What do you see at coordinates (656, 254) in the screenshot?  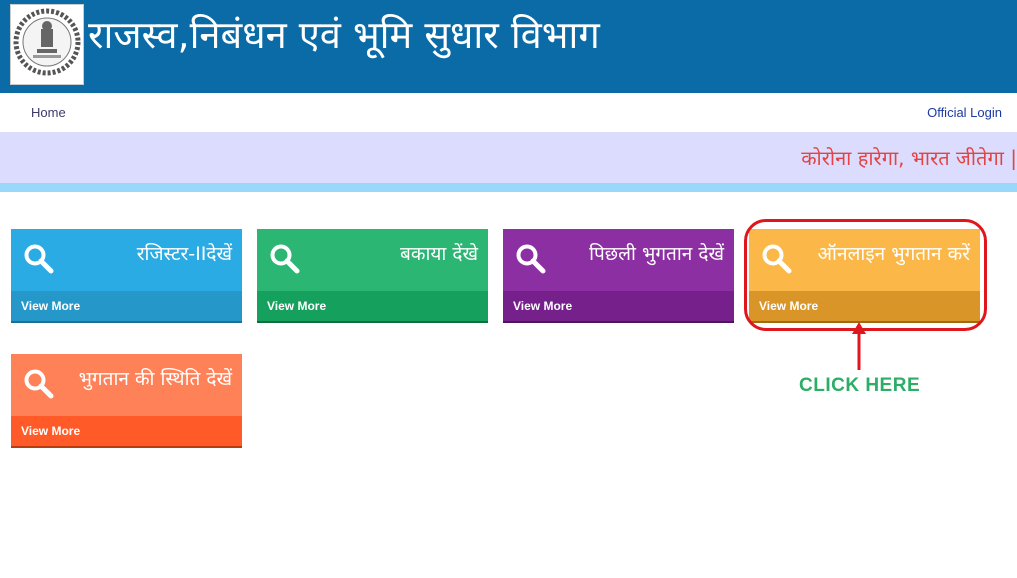 I see `tile-title: पिछली भुगतान देखें` at bounding box center [656, 254].